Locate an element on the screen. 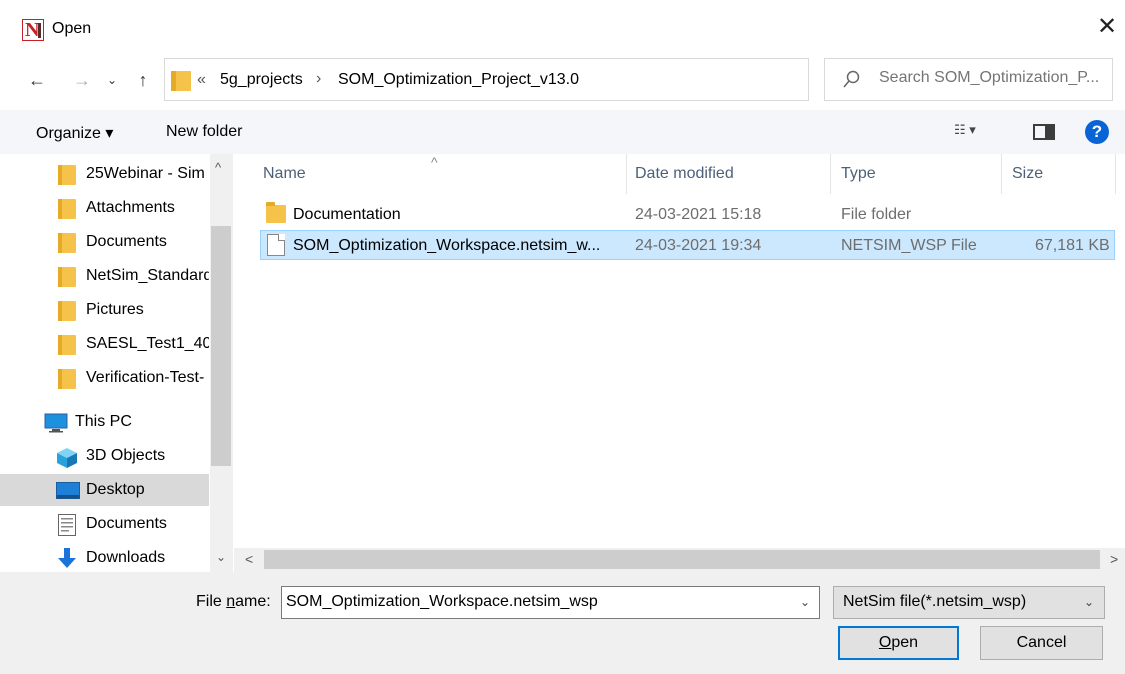  preview-pane-icon is located at coordinates (1044, 132).